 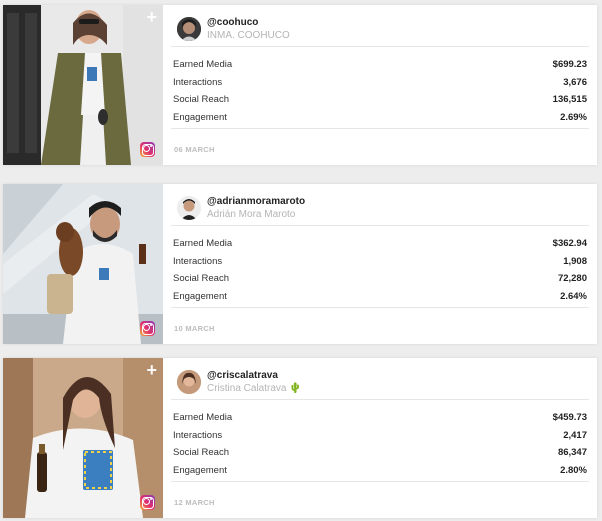 I want to click on metric-row-earned-media: Earned Media $362.94, so click(x=380, y=245).